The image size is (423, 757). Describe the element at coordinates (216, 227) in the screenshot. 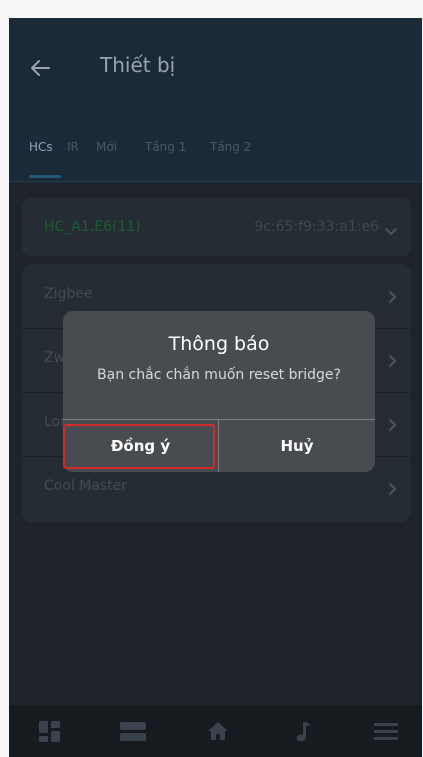

I see `hc-selector: HC_A1.E6(11) 9c:65:f9:33:a1:e6` at that location.